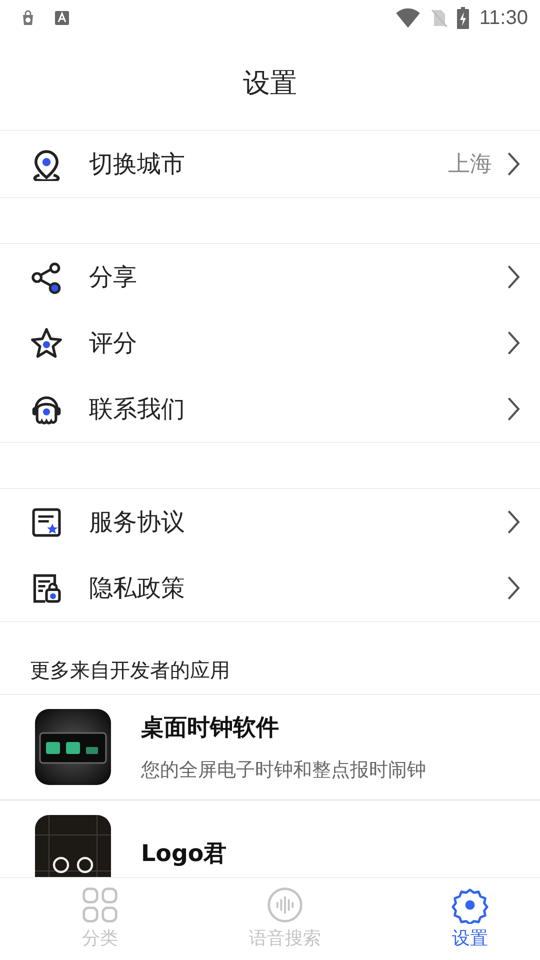 The width and height of the screenshot is (540, 960). I want to click on row-label: 服务协议, so click(137, 522).